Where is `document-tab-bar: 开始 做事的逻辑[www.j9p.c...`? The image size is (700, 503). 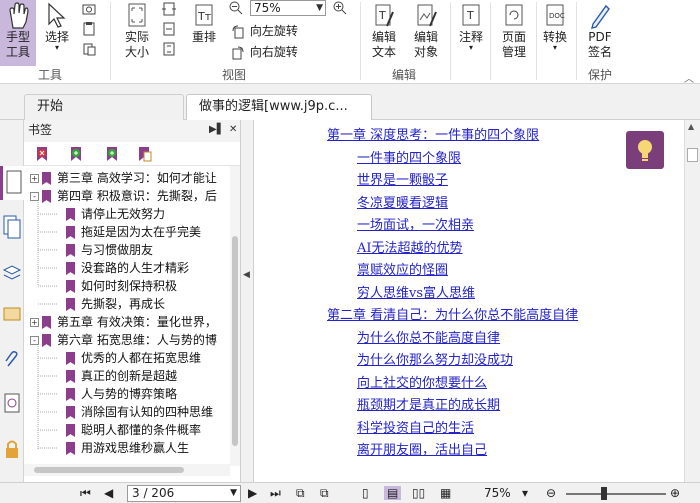 document-tab-bar: 开始 做事的逻辑[www.j9p.c... is located at coordinates (350, 102).